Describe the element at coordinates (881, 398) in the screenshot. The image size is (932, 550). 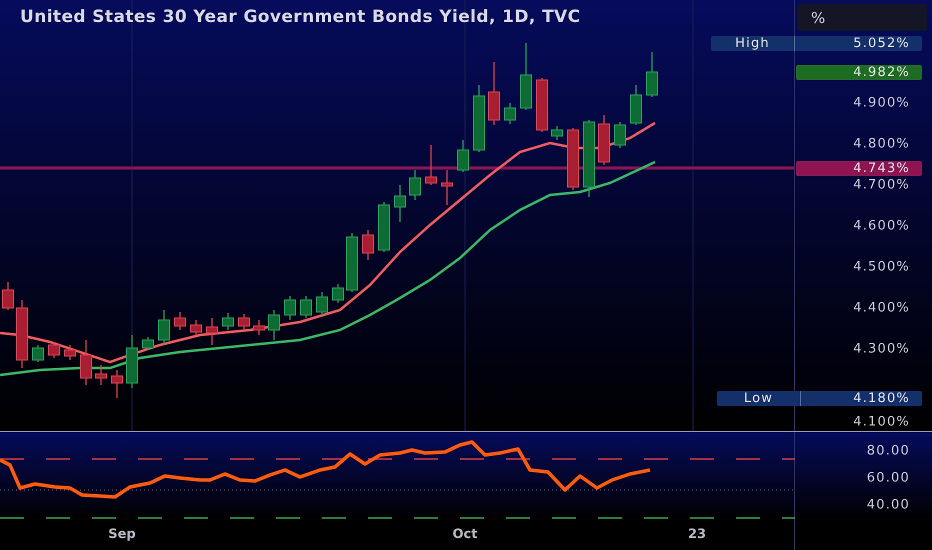
I see `marker-value: 4.180%` at that location.